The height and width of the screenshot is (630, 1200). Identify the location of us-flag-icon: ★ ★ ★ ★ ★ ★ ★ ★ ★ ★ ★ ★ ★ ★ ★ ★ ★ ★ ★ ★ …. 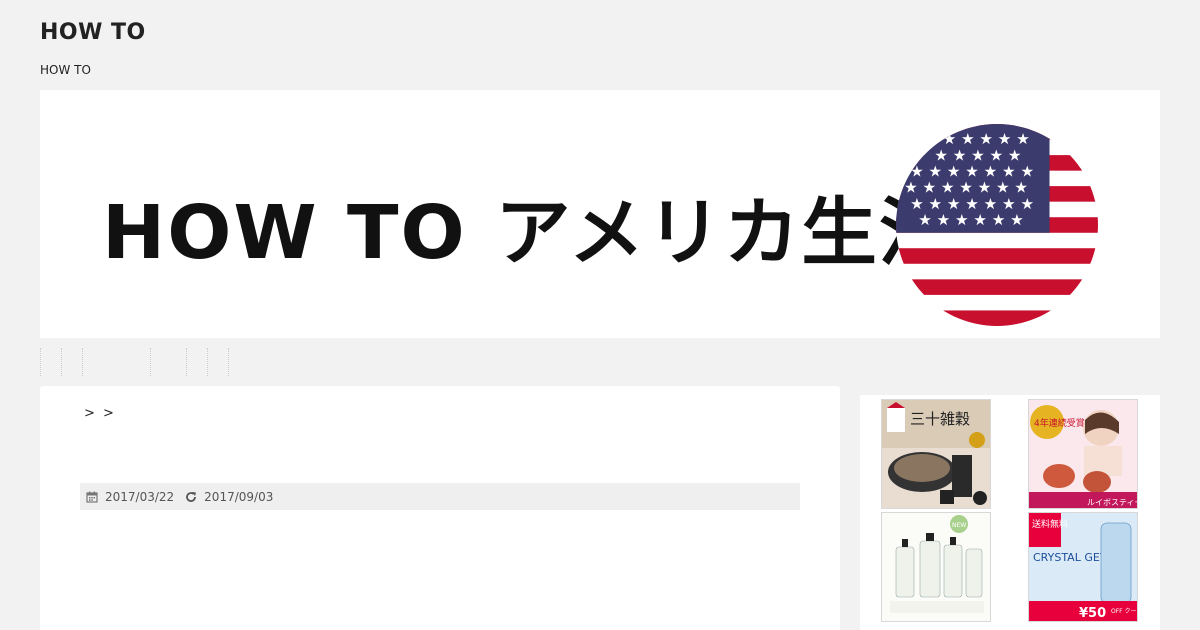
(997, 225).